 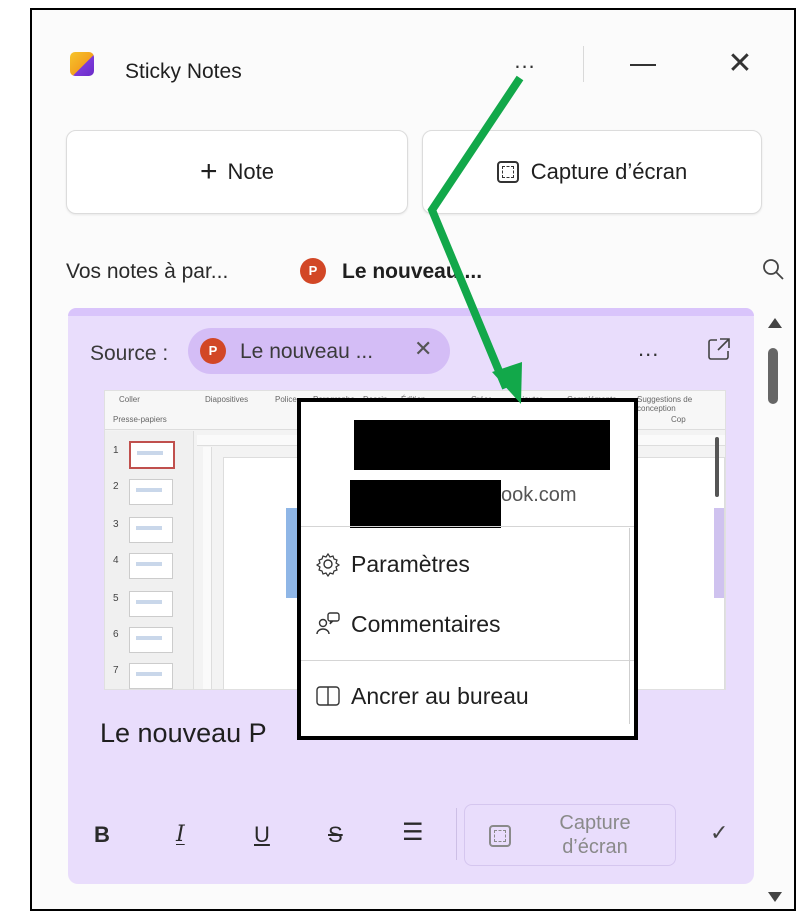 I want to click on menu-item-label: Ancrer au bureau, so click(x=440, y=695).